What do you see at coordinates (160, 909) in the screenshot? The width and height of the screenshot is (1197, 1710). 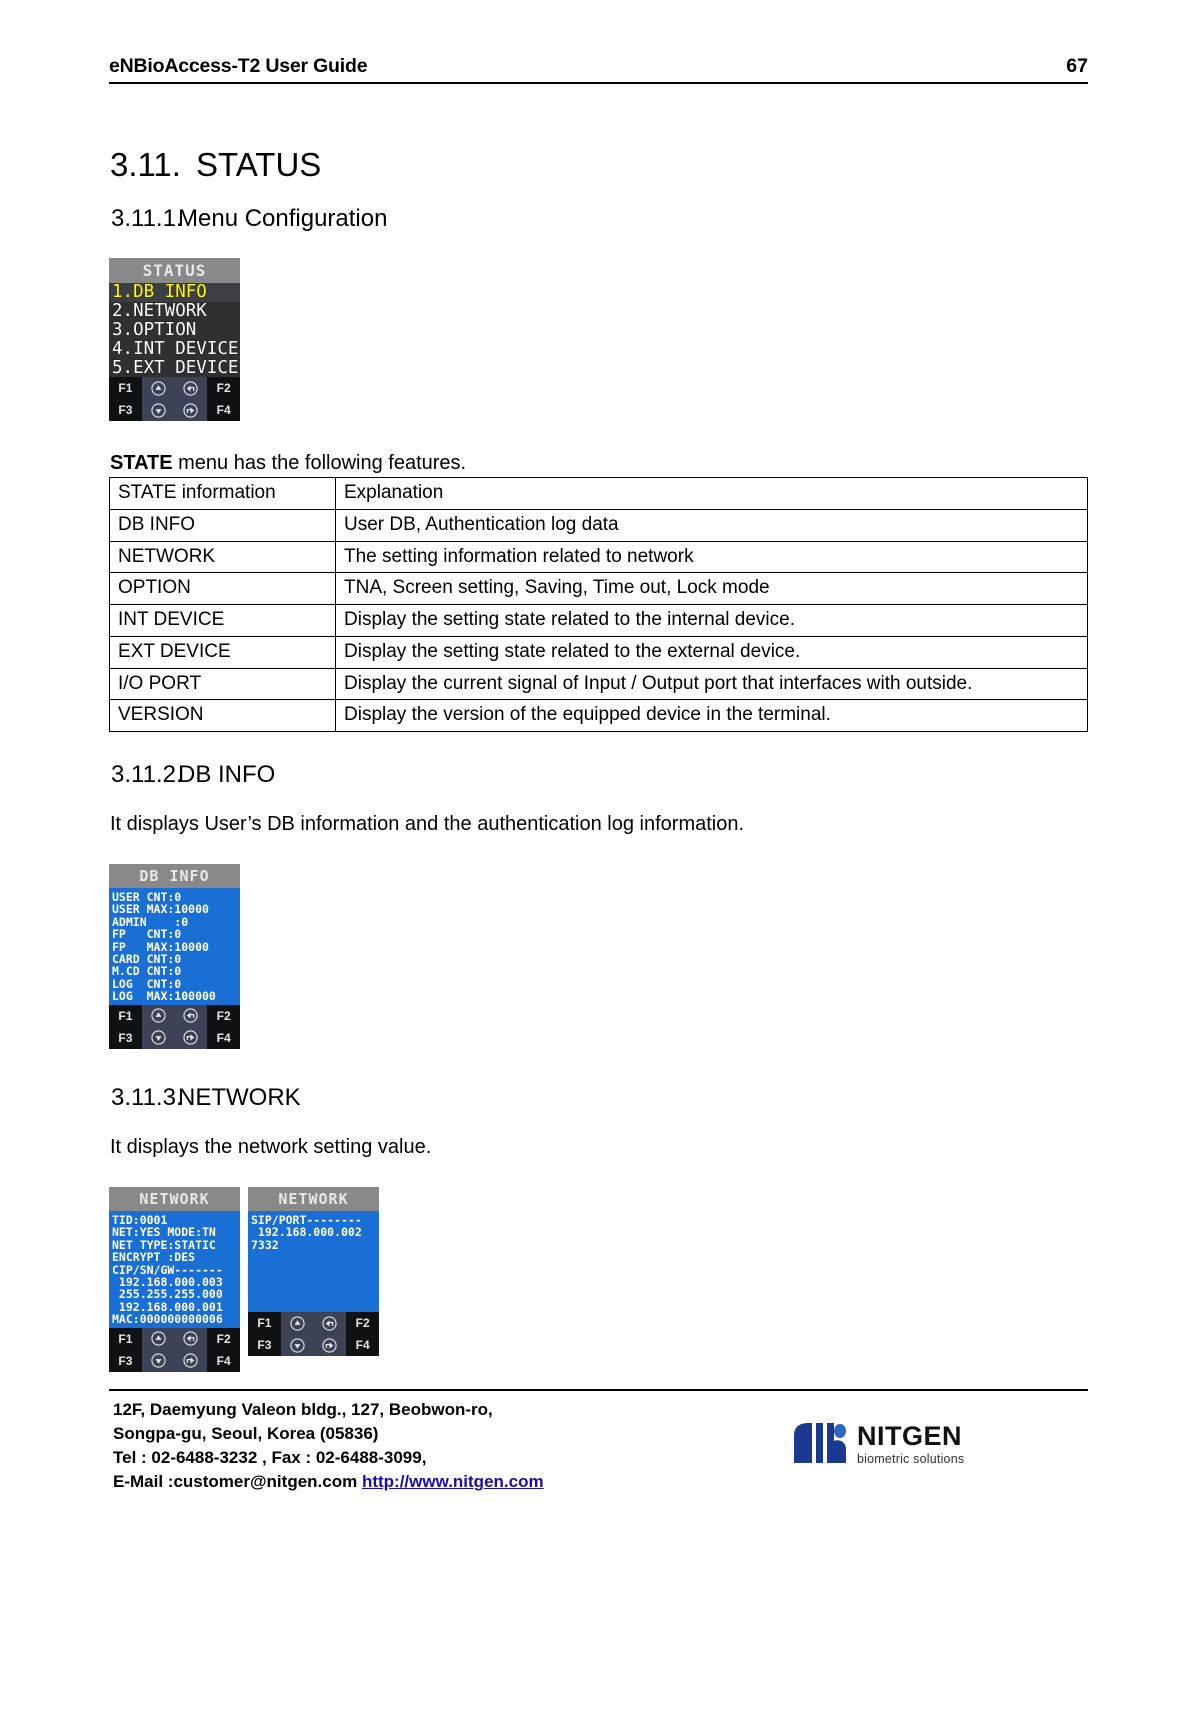 I see `db-info-line: USER MAX:10000` at bounding box center [160, 909].